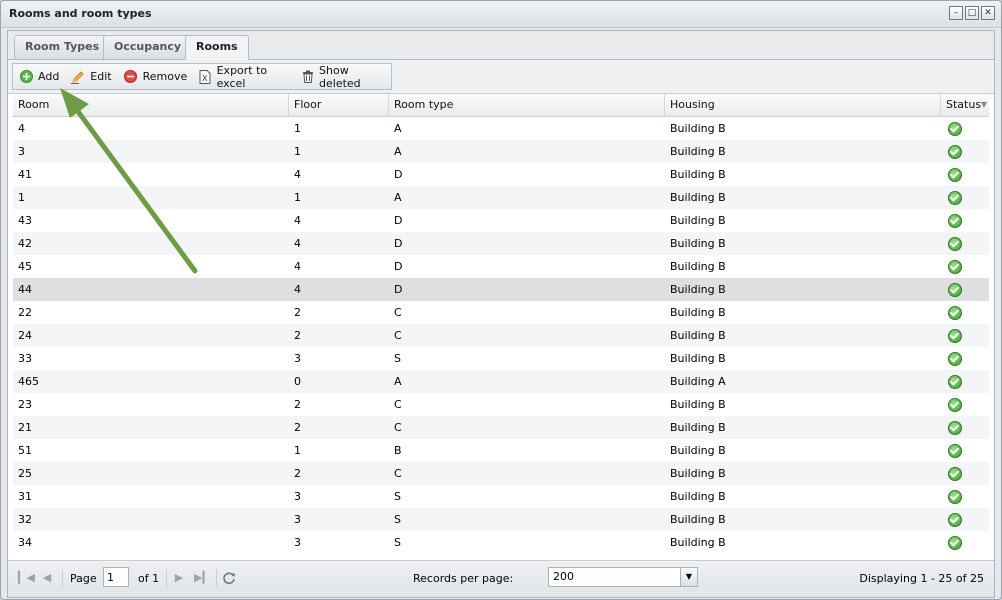 This screenshot has height=600, width=1002. What do you see at coordinates (25, 542) in the screenshot?
I see `cell-room: 34` at bounding box center [25, 542].